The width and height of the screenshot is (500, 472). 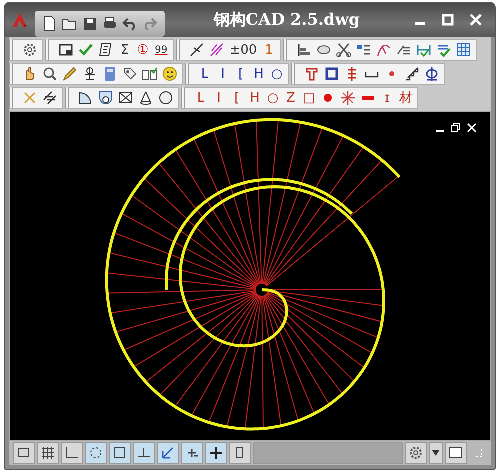 What do you see at coordinates (144, 453) in the screenshot?
I see `otrack-icon` at bounding box center [144, 453].